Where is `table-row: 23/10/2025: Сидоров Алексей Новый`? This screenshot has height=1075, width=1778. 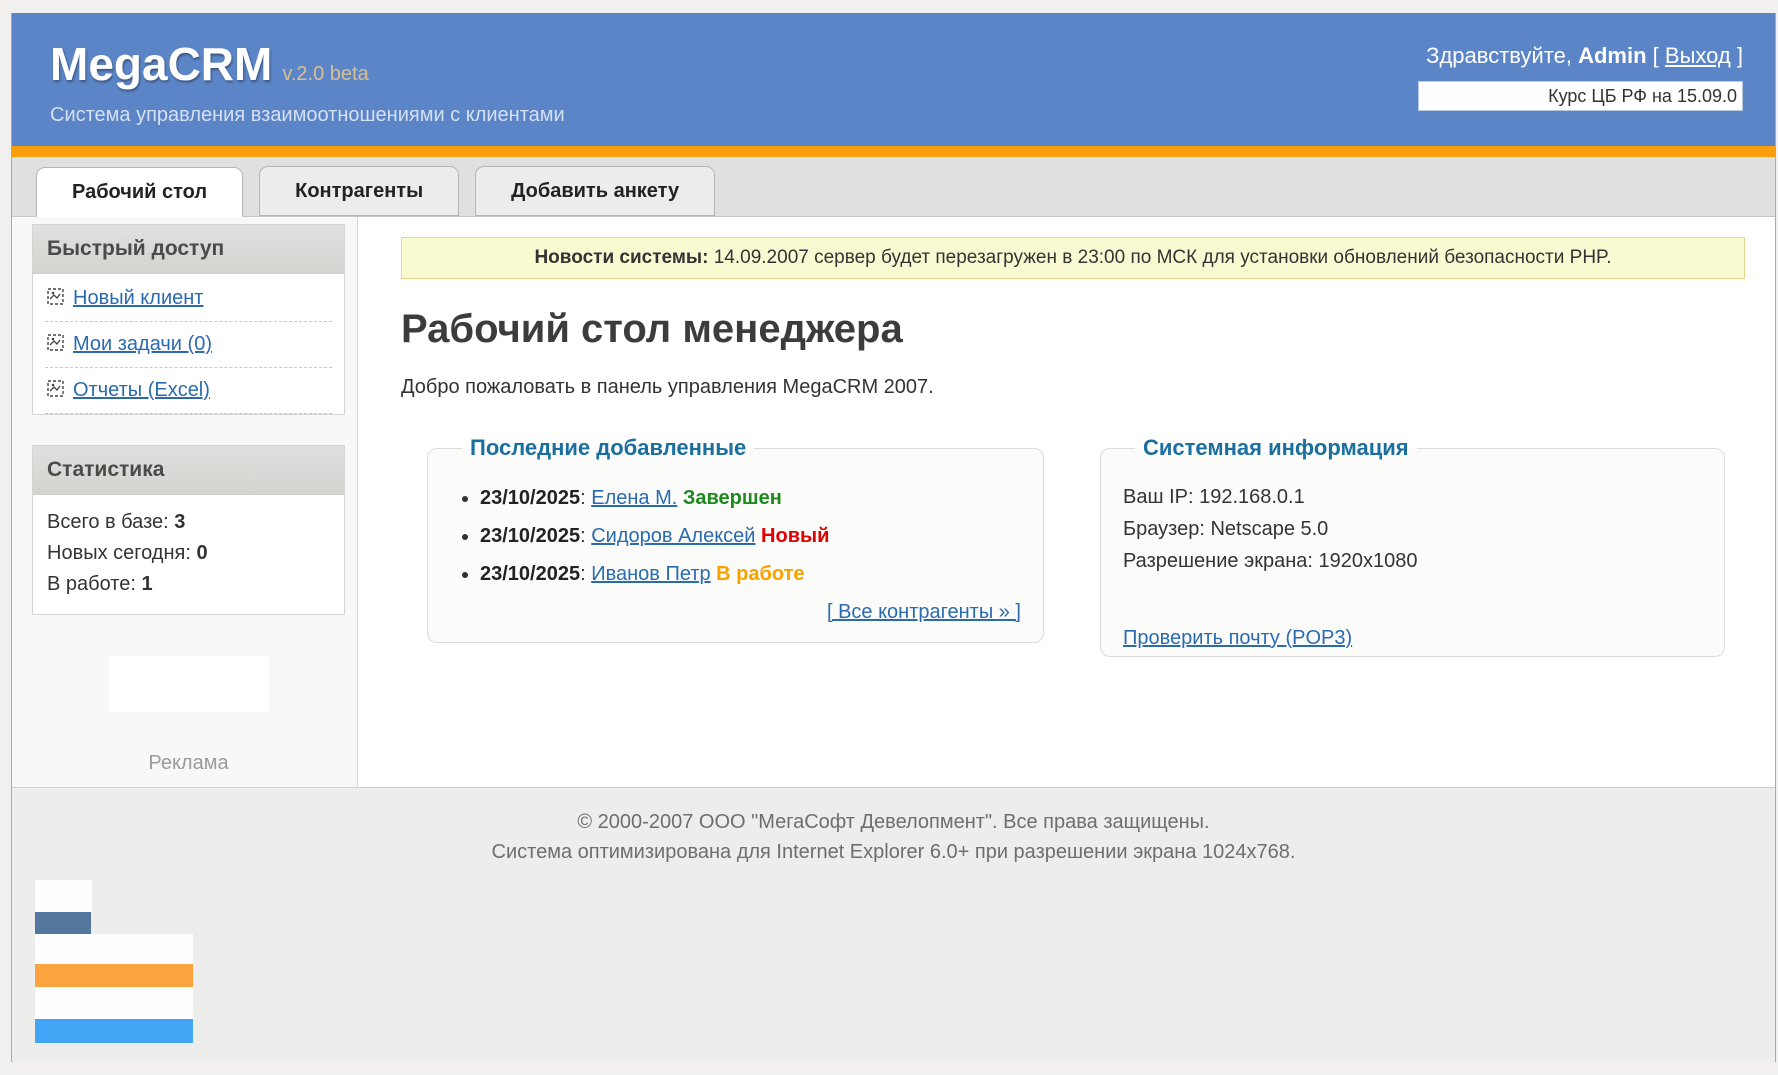
table-row: 23/10/2025: Сидоров Алексей Новый is located at coordinates (750, 536).